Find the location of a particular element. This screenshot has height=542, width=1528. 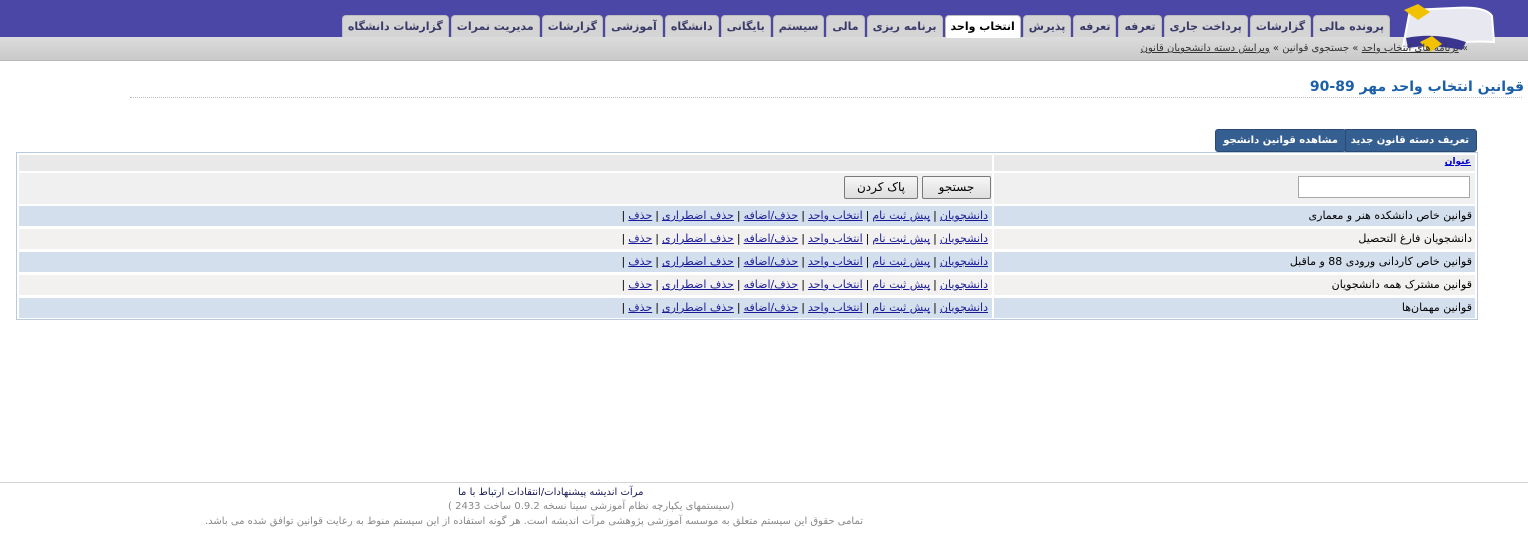

tab-2: پرداخت جاری is located at coordinates (1205, 26).